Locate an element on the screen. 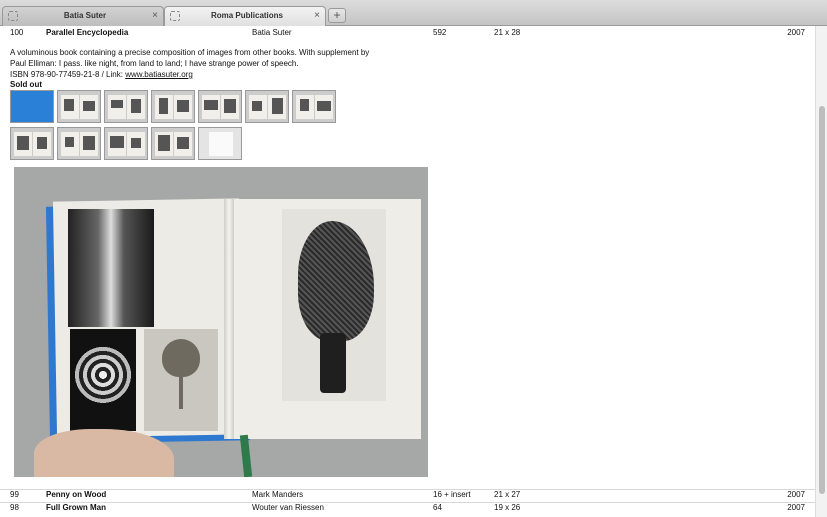  entry-pages: 16 + insert is located at coordinates (452, 494).